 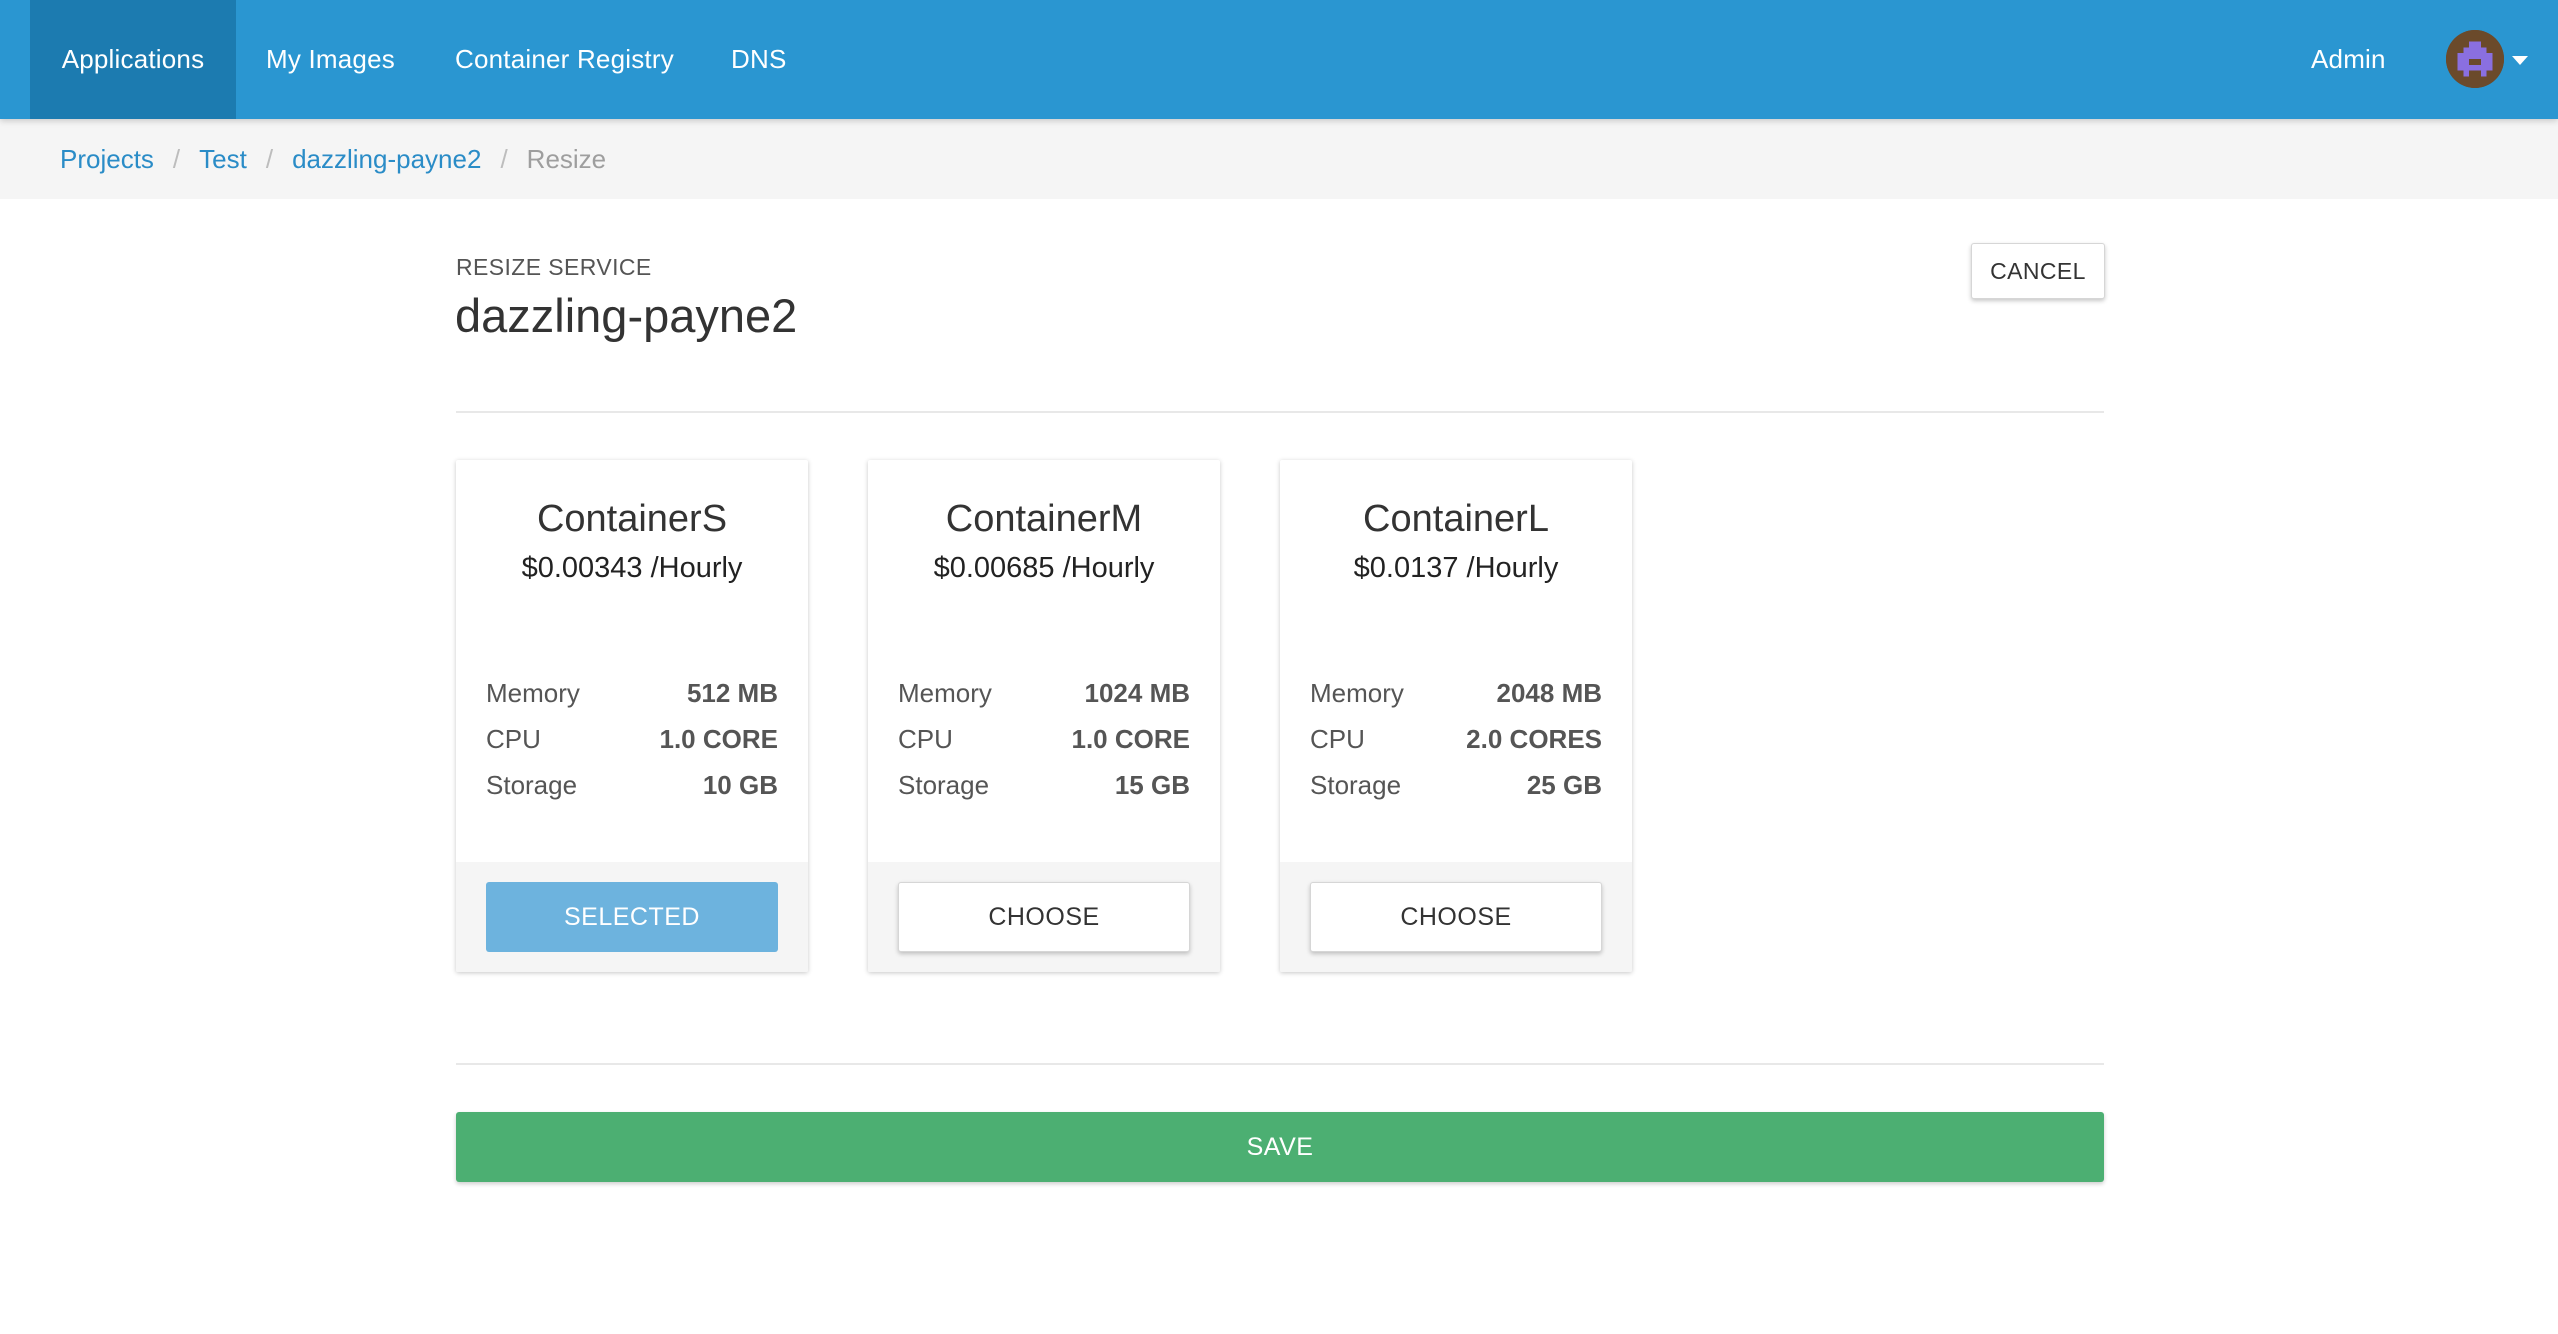 I want to click on card-footer: SELECTED, so click(x=632, y=917).